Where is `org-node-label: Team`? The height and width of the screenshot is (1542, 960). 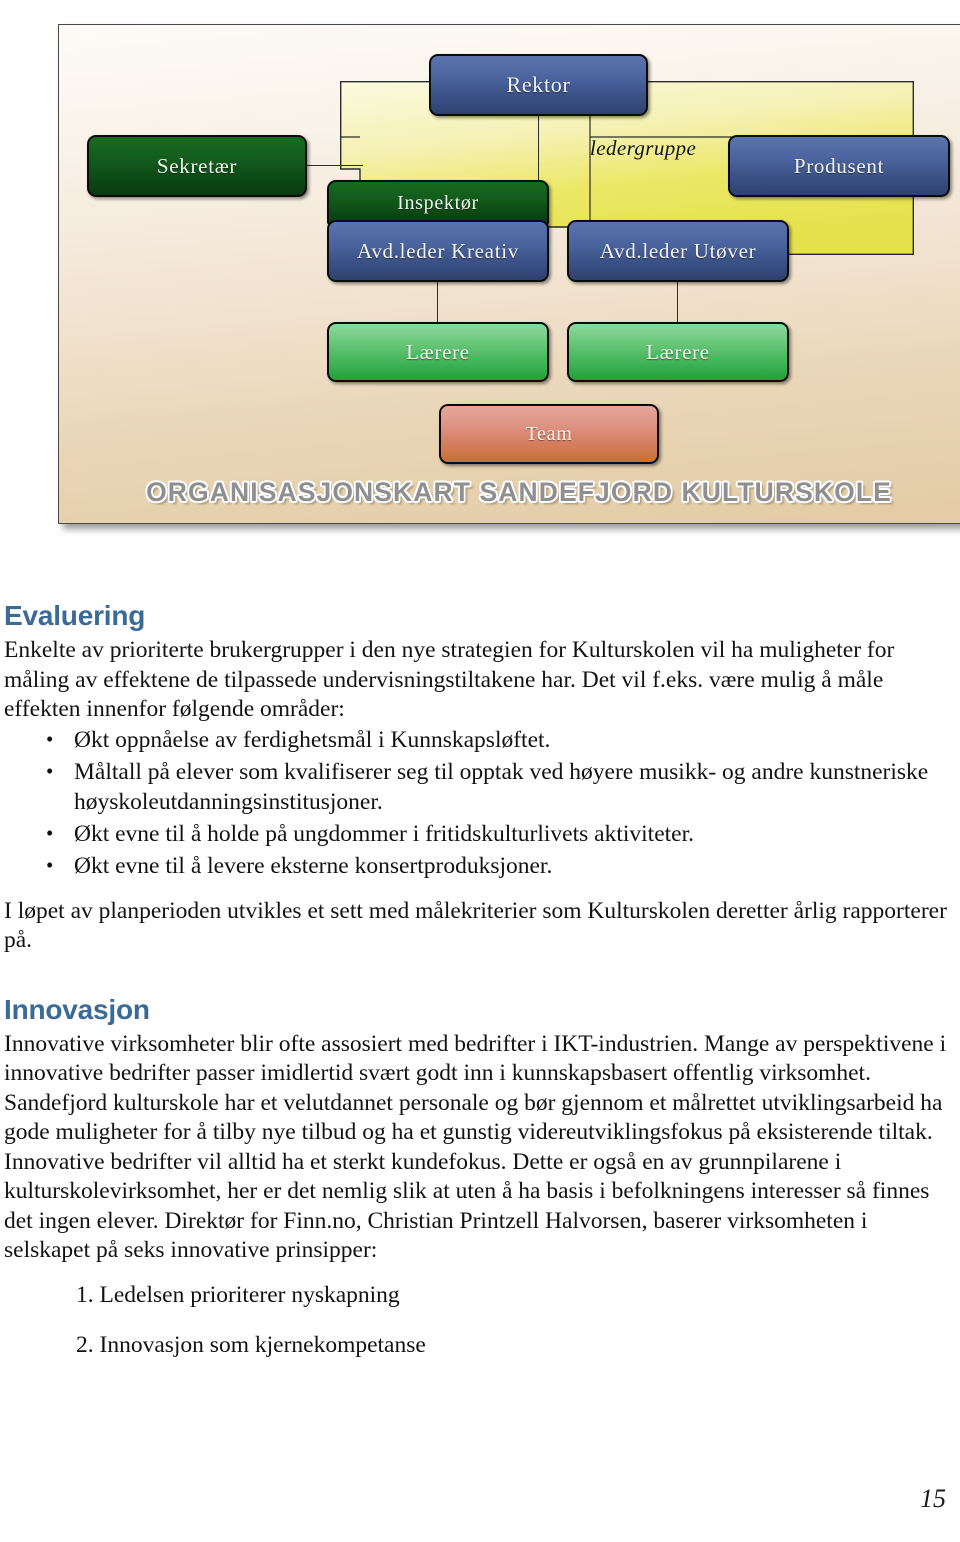
org-node-label: Team is located at coordinates (549, 433).